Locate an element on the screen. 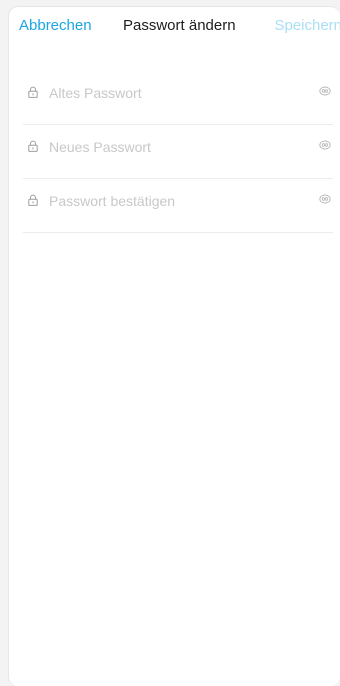 The width and height of the screenshot is (340, 686). old-password-row is located at coordinates (178, 98).